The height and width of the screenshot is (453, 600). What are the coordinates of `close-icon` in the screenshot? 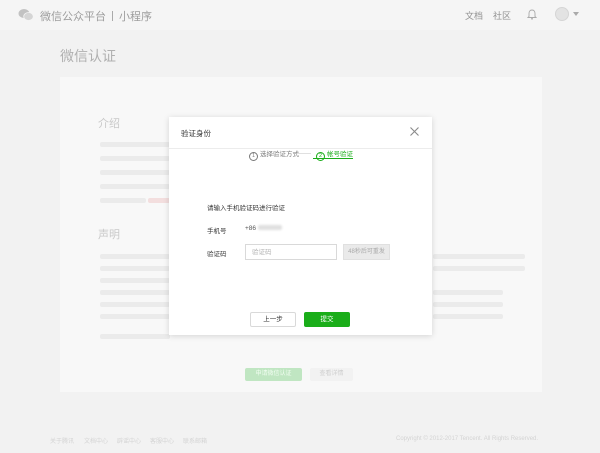 It's located at (414, 131).